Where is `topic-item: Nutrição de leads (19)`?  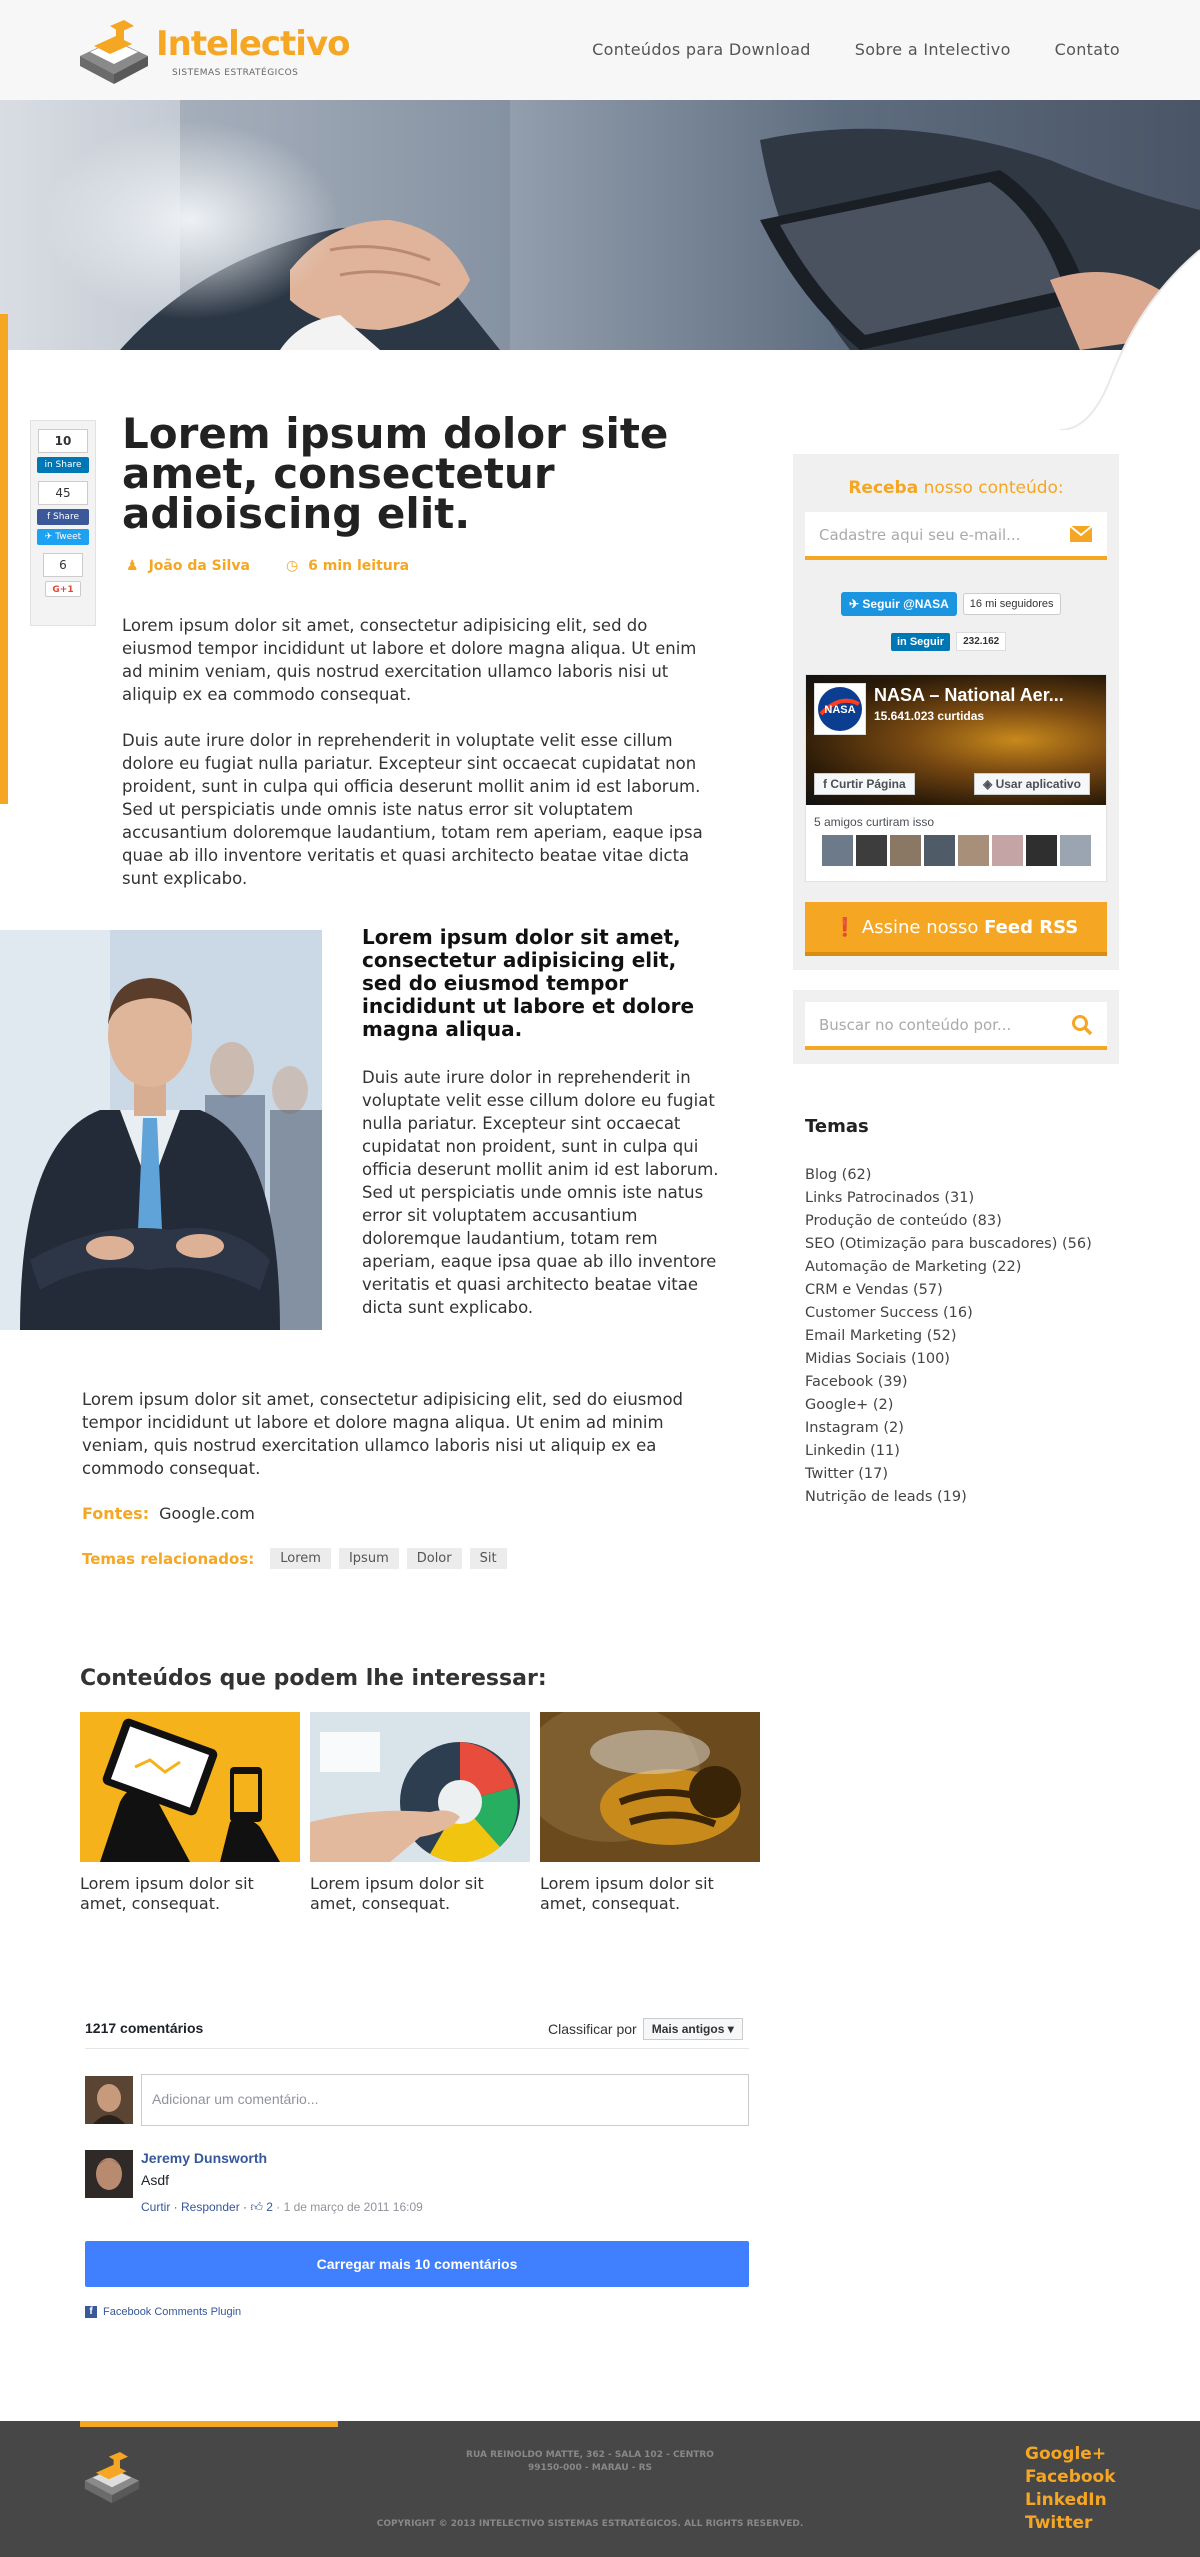 topic-item: Nutrição de leads (19) is located at coordinates (948, 1497).